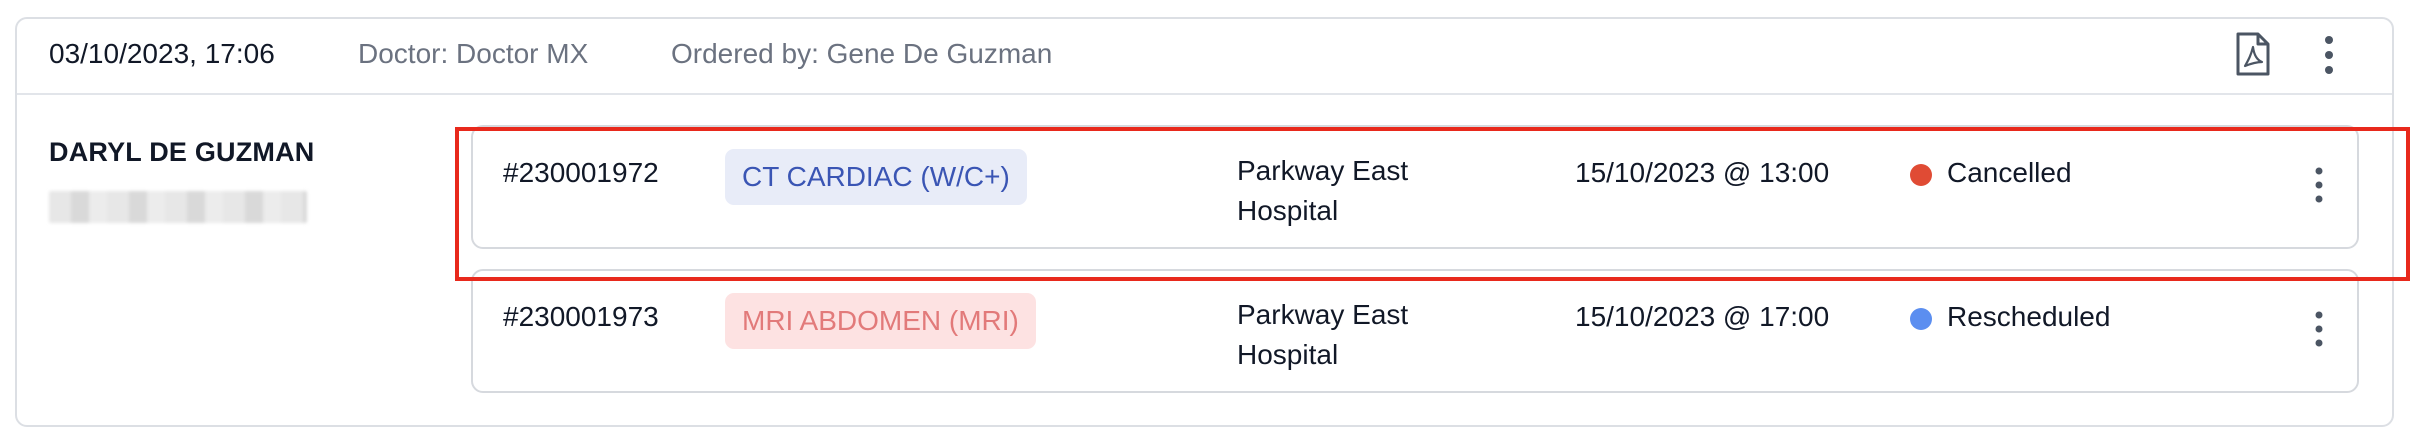 The height and width of the screenshot is (448, 2412). I want to click on doctor-name: Doctor: Doctor MX, so click(473, 53).